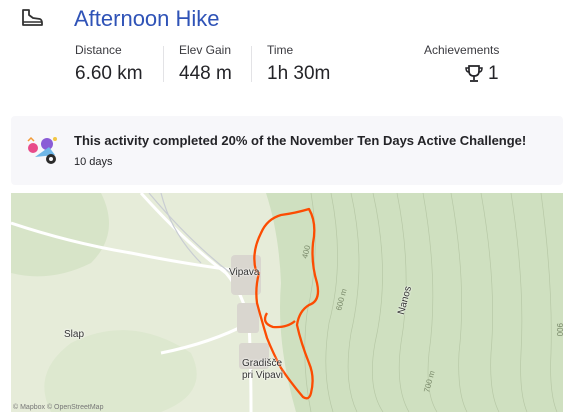 Image resolution: width=565 pixels, height=414 pixels. I want to click on stat-time: Time 1h 30m, so click(298, 64).